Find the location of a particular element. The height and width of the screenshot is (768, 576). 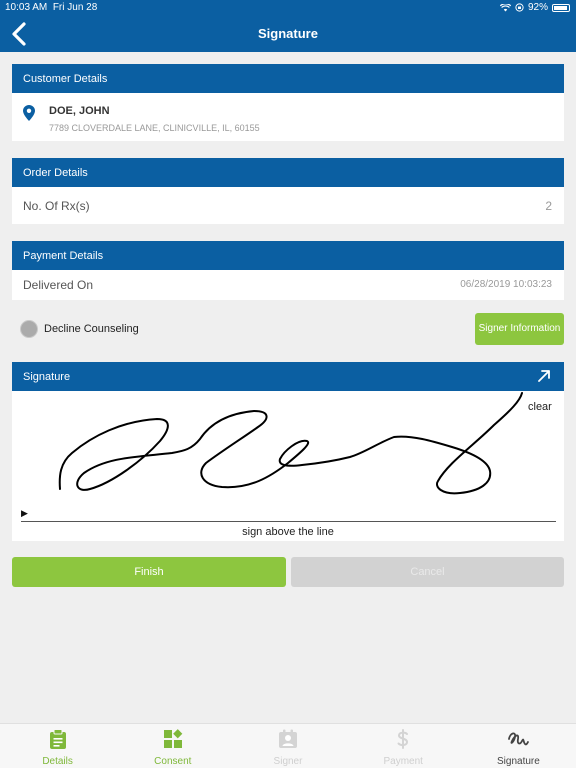

cancel-button: Cancel is located at coordinates (427, 572).